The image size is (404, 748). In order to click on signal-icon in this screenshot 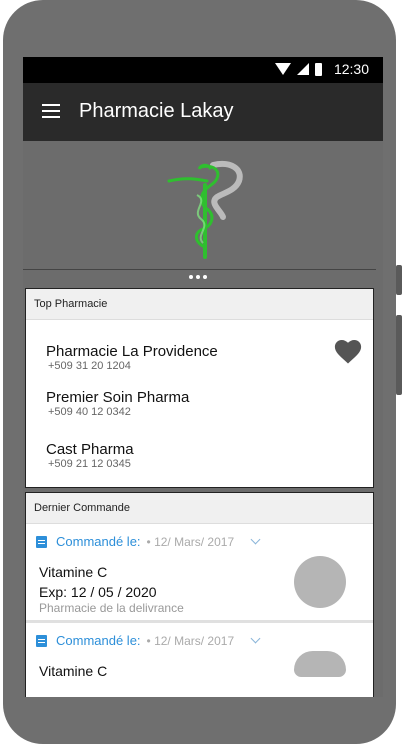, I will do `click(302, 69)`.